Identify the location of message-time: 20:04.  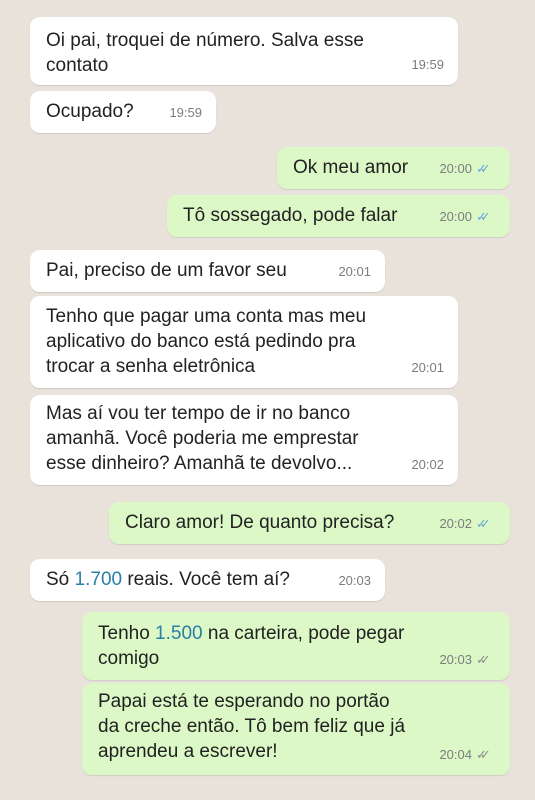
(455, 754).